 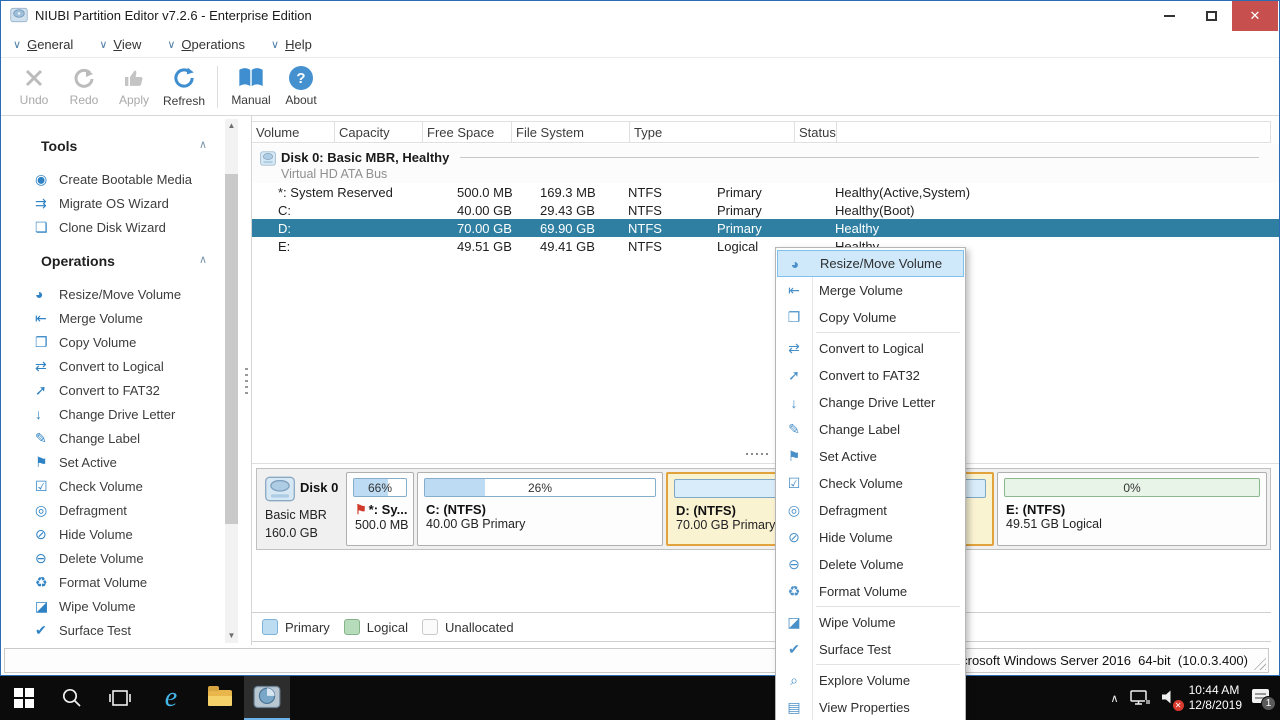 I want to click on context-menu-item: ◪ Wipe Volume, so click(x=870, y=622).